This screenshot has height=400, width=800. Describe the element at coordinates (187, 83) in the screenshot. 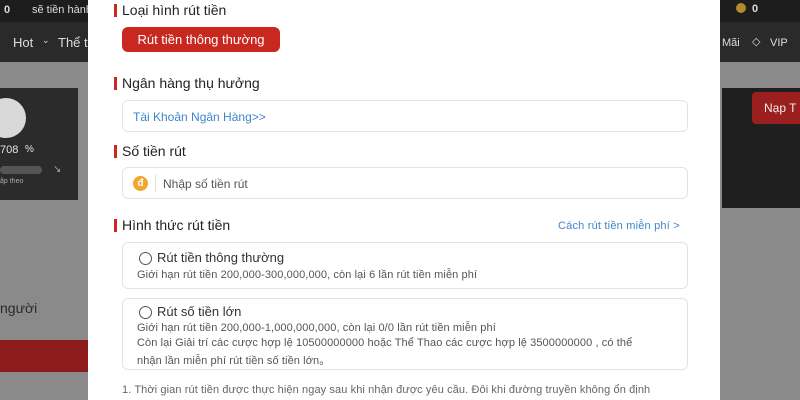

I see `beneficiary-title: Ngân hàng thụ hưởng` at that location.